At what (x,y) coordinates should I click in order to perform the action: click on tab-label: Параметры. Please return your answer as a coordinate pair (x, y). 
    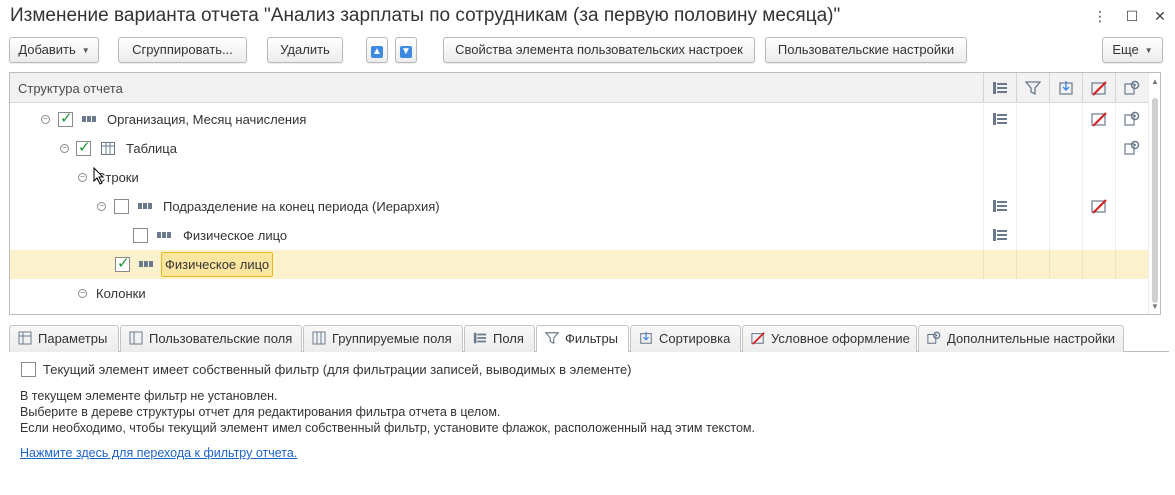
    Looking at the image, I should click on (73, 338).